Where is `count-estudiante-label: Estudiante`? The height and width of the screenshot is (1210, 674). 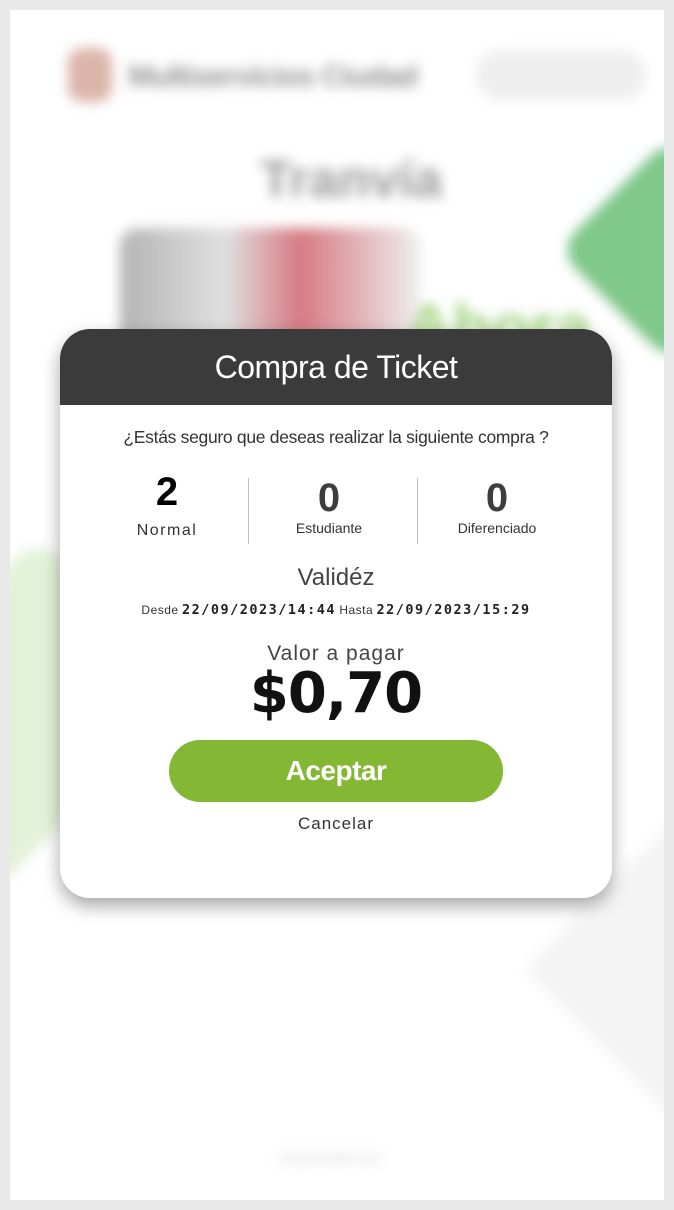 count-estudiante-label: Estudiante is located at coordinates (329, 528).